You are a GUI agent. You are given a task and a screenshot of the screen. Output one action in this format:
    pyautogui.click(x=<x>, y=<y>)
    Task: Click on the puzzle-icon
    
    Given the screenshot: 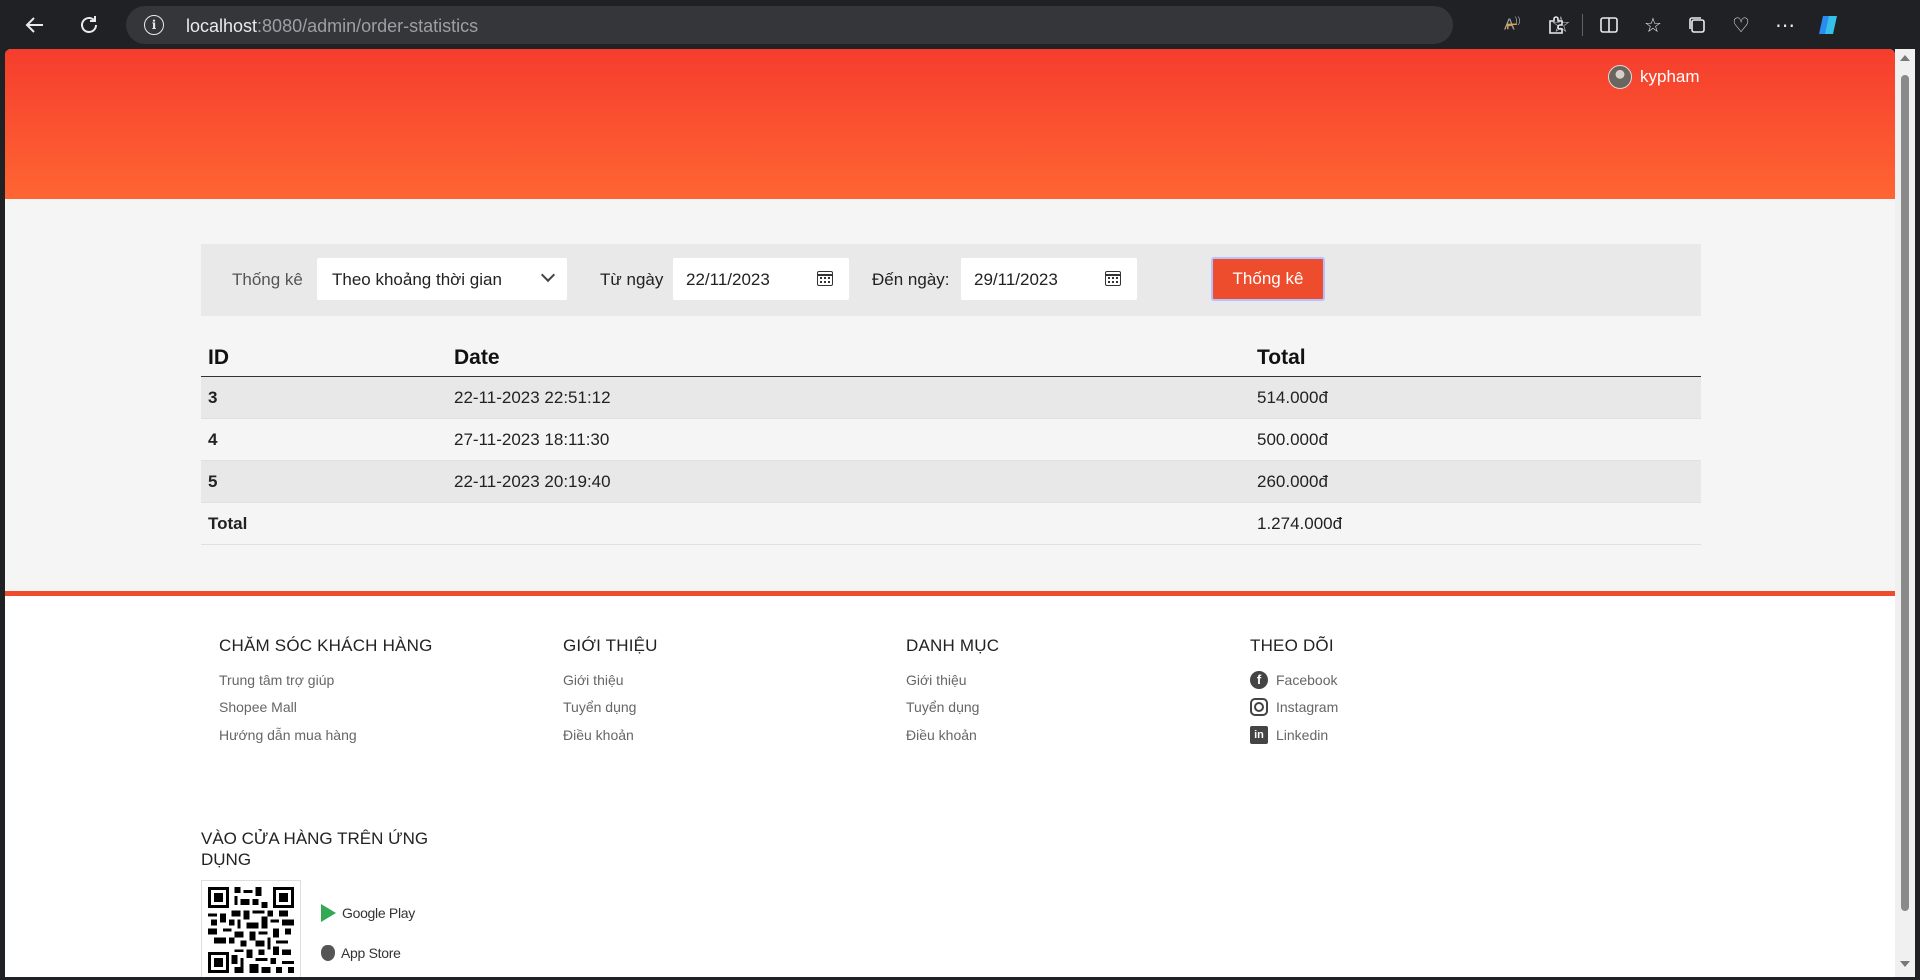 What is the action you would take?
    pyautogui.click(x=1556, y=25)
    